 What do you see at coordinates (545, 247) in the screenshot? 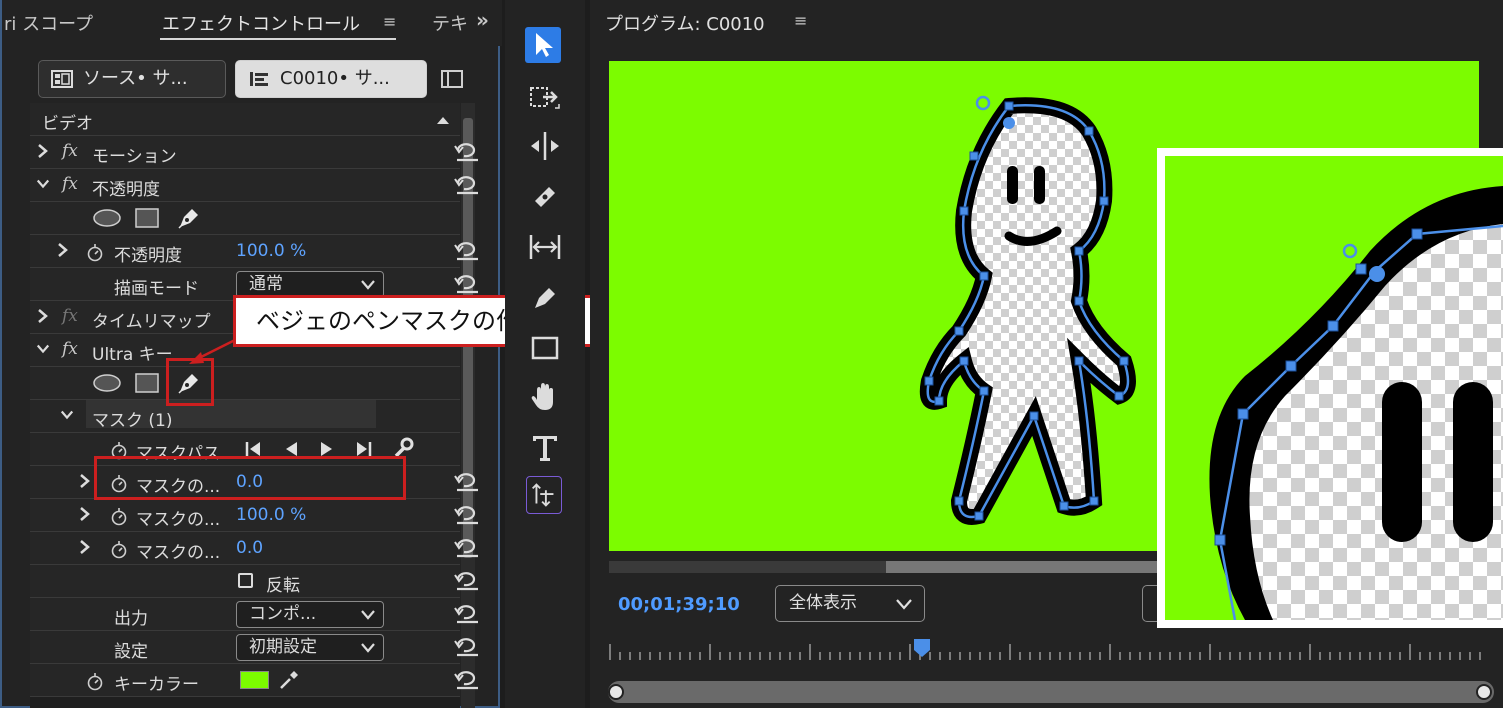
I see `slip-tool-icon` at bounding box center [545, 247].